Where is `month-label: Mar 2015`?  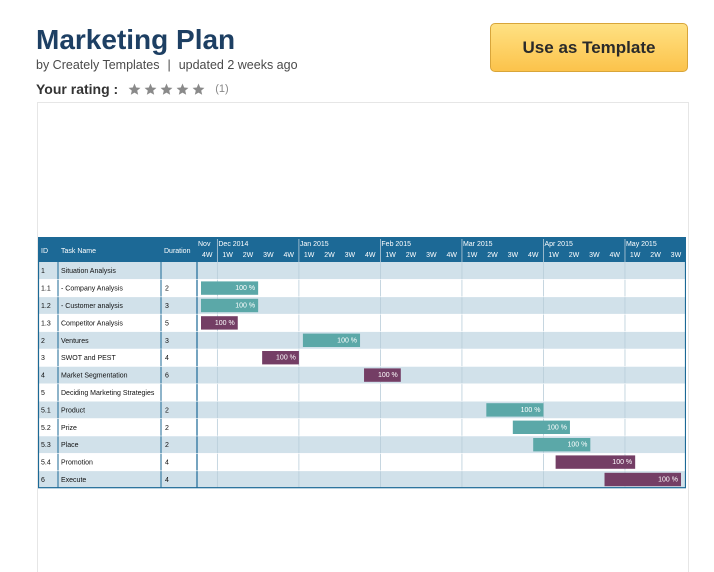
month-label: Mar 2015 is located at coordinates (478, 244).